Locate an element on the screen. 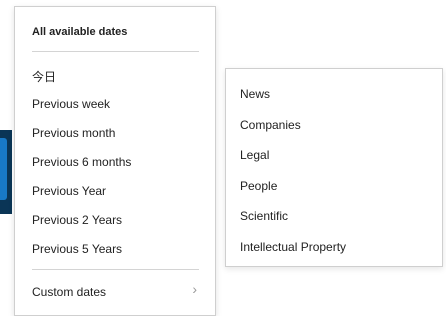  date-option-previous-year: Previous Year is located at coordinates (69, 191).